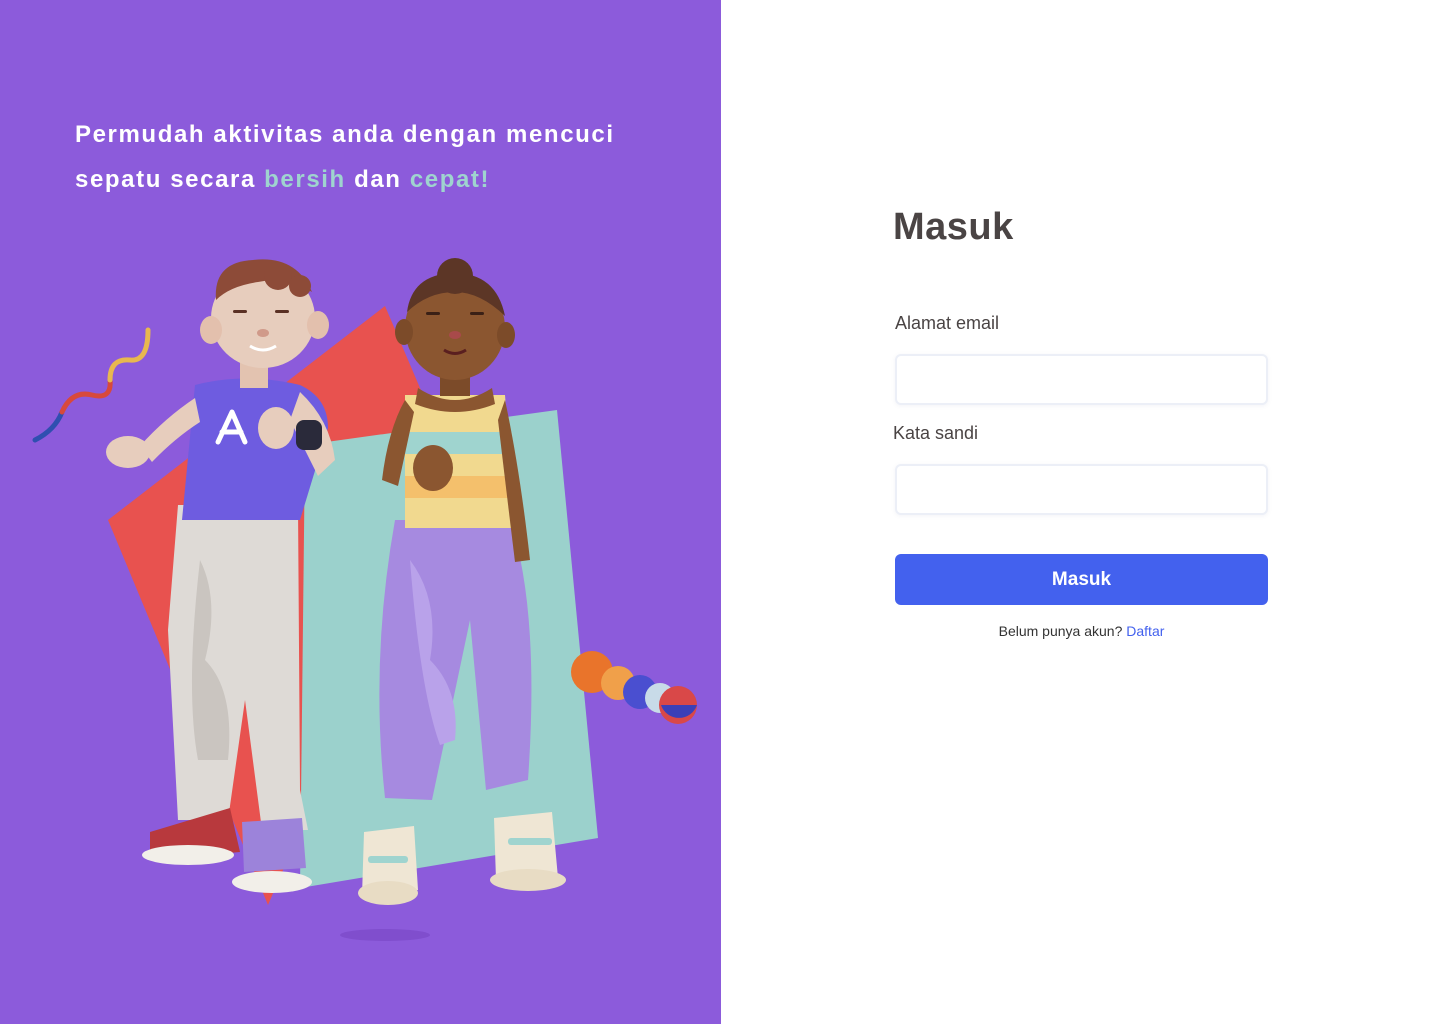 The width and height of the screenshot is (1440, 1024). I want to click on ground-shadow, so click(385, 935).